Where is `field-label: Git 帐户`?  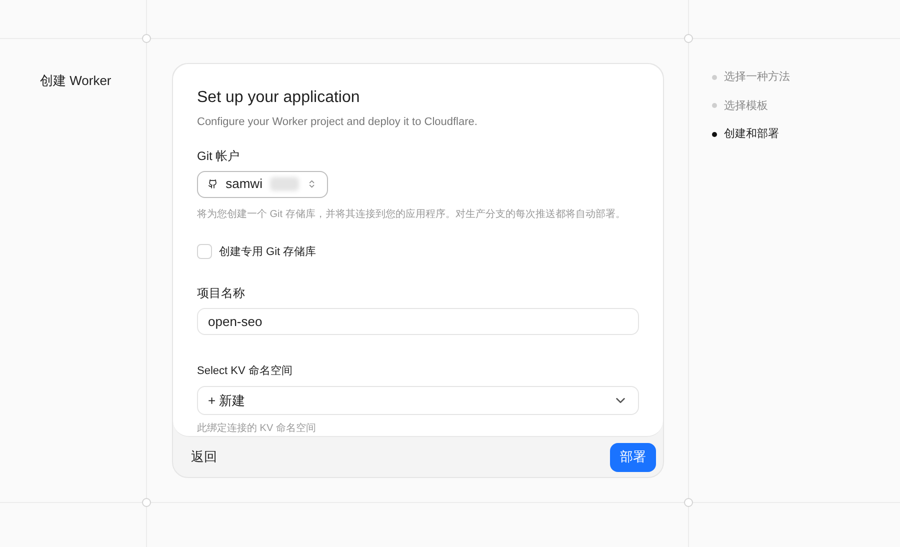
field-label: Git 帐户 is located at coordinates (218, 156).